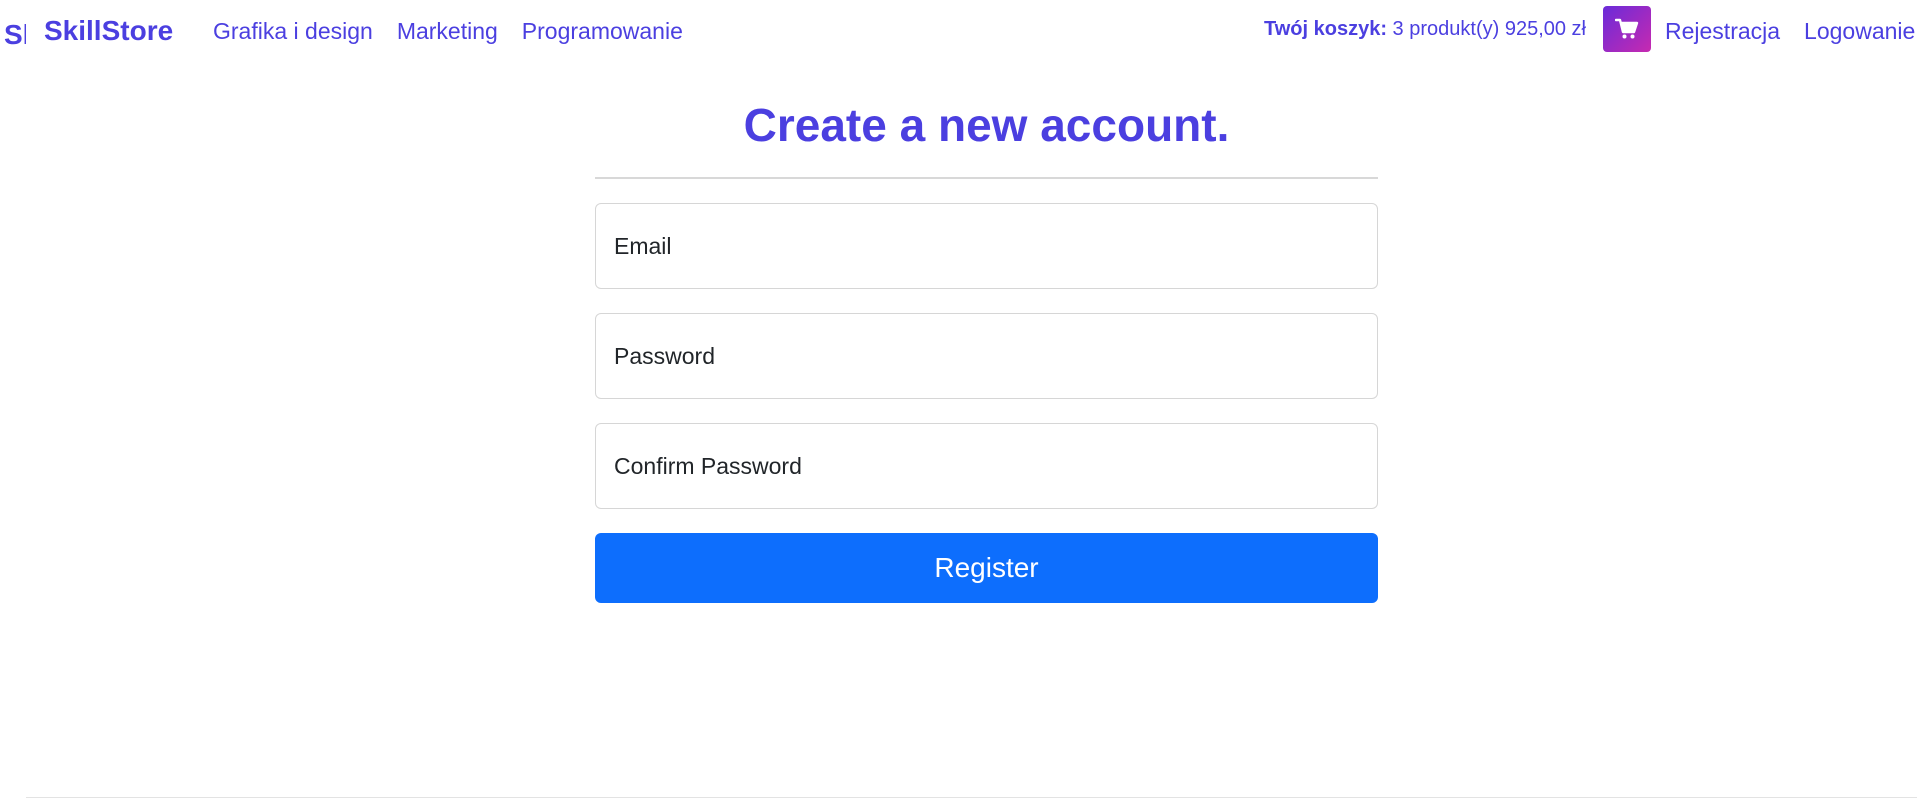 The height and width of the screenshot is (800, 1917). Describe the element at coordinates (986, 178) in the screenshot. I see `title-divider` at that location.